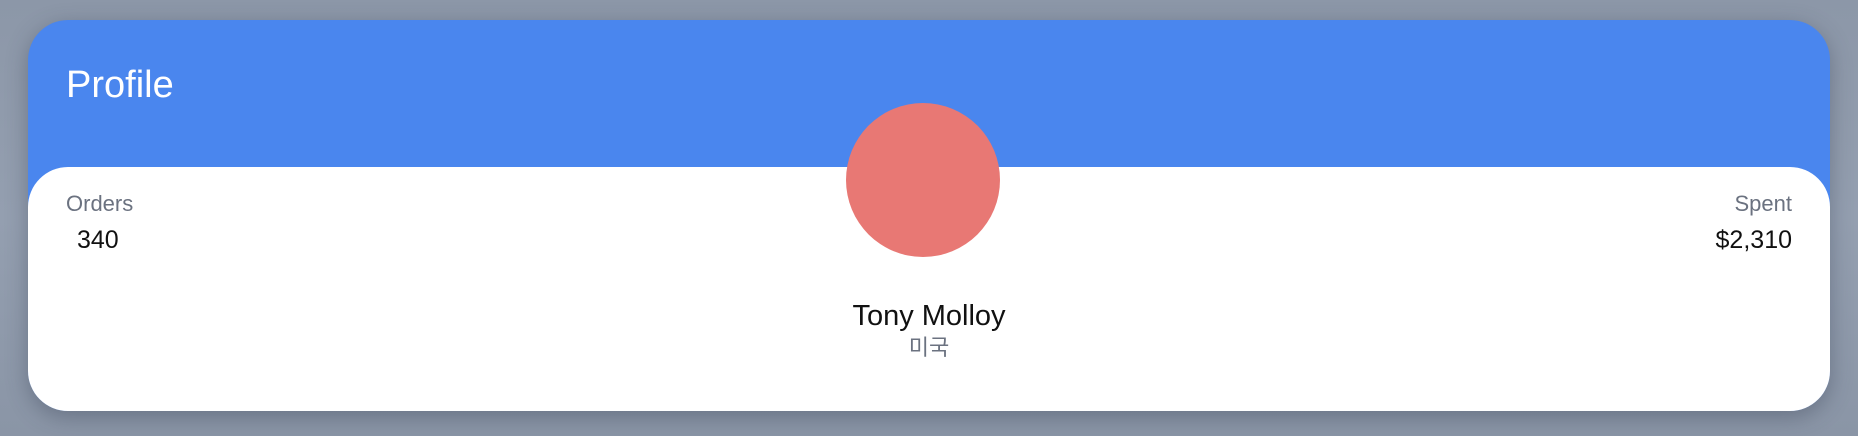 The width and height of the screenshot is (1858, 436). Describe the element at coordinates (1753, 240) in the screenshot. I see `spent-value: $2,310` at that location.